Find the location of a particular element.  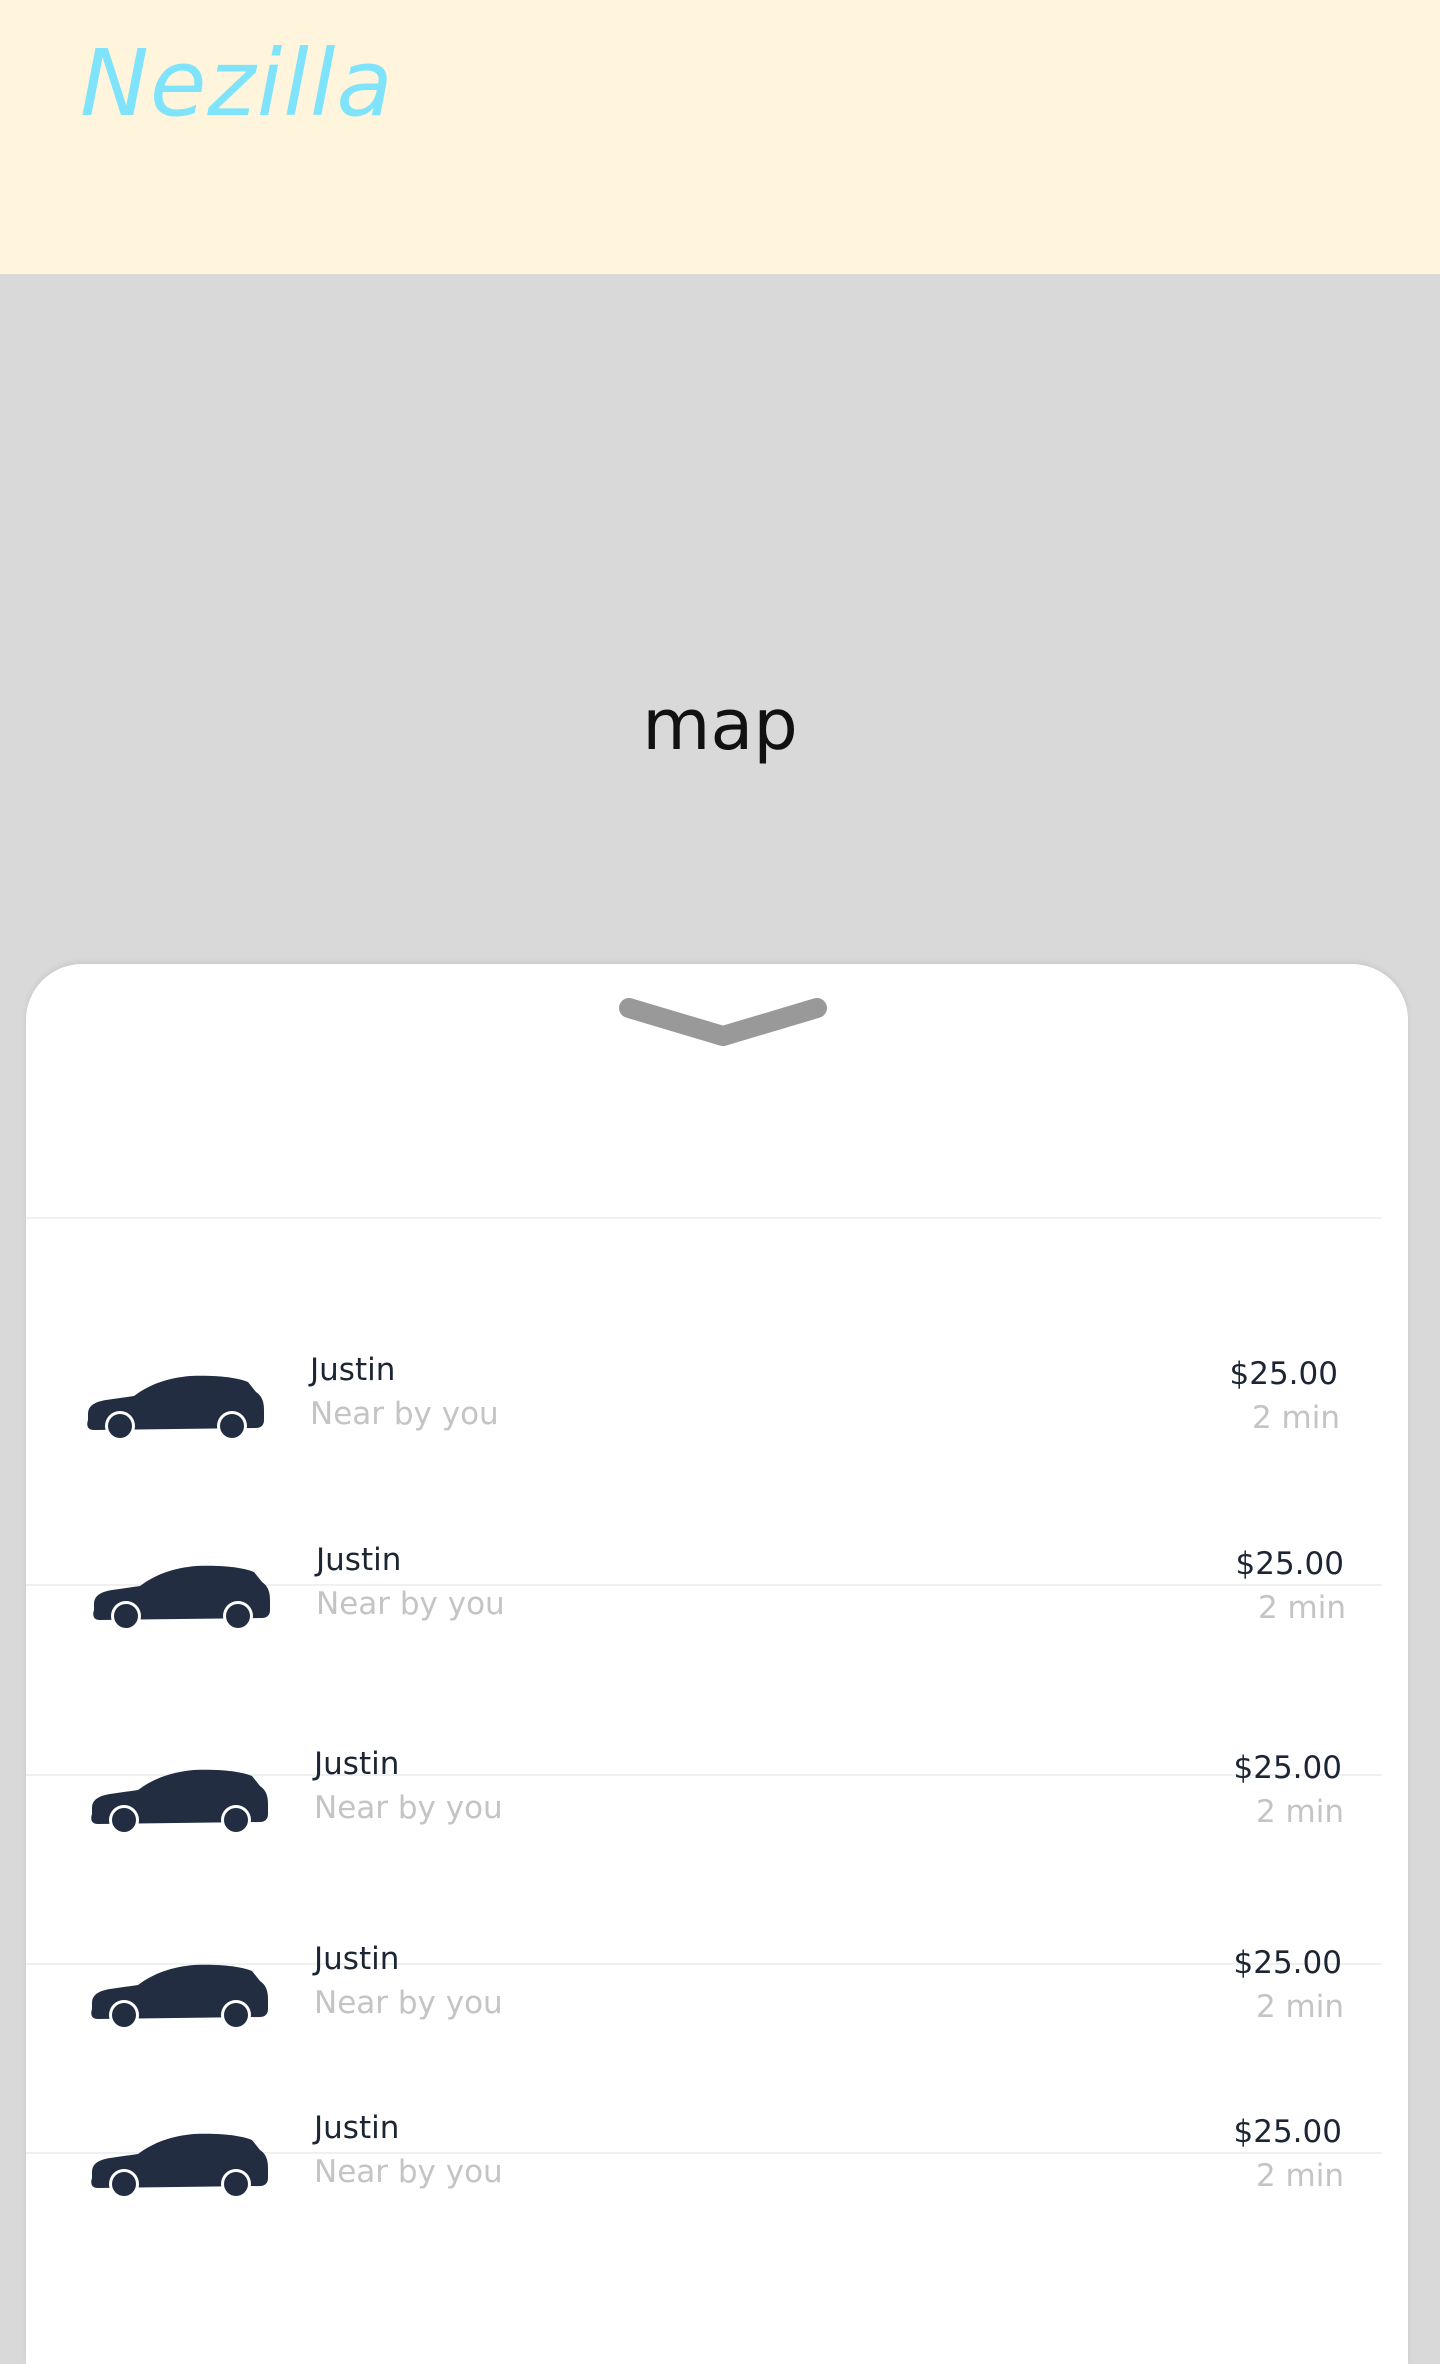

sheet-divider is located at coordinates (704, 1218).